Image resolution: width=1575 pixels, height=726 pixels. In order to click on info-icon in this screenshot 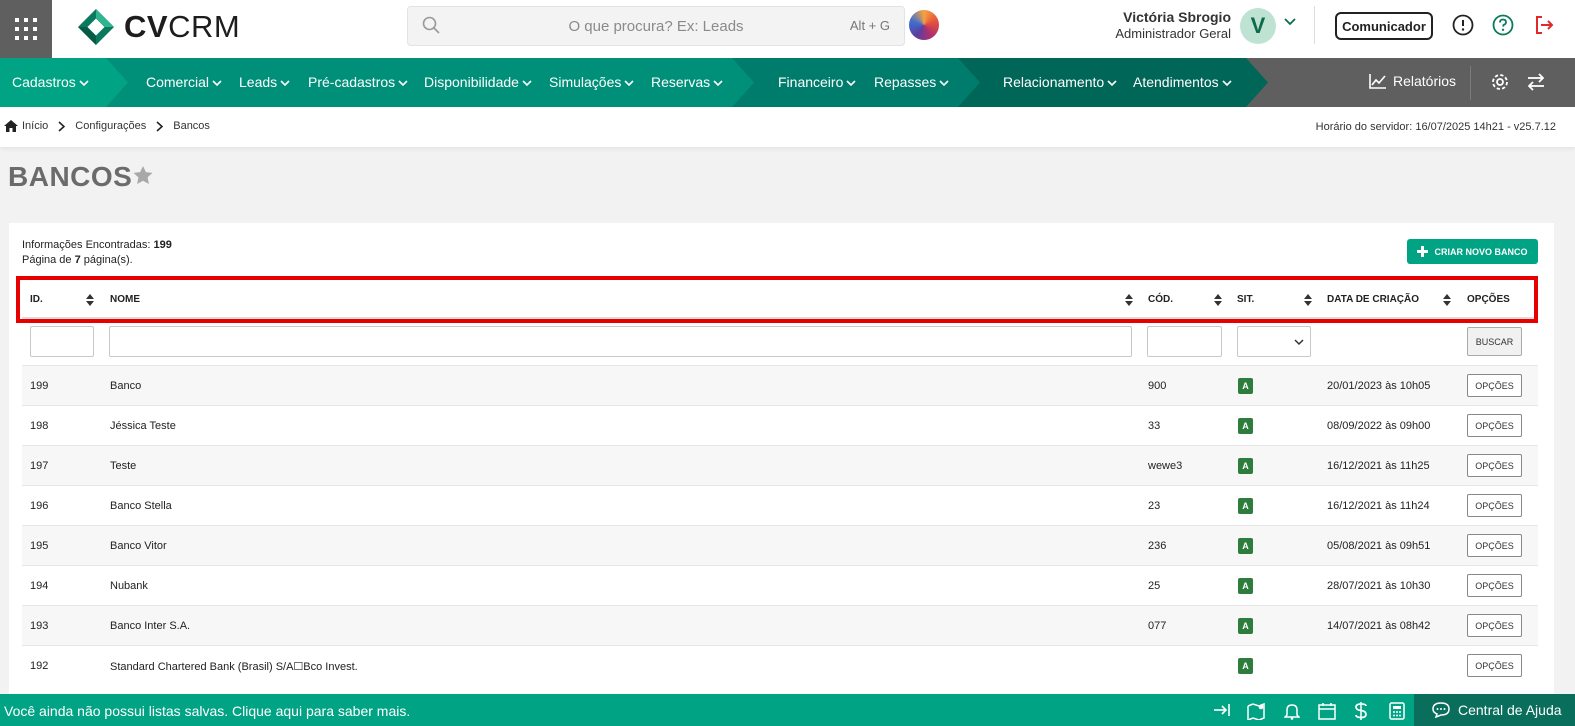, I will do `click(1463, 25)`.